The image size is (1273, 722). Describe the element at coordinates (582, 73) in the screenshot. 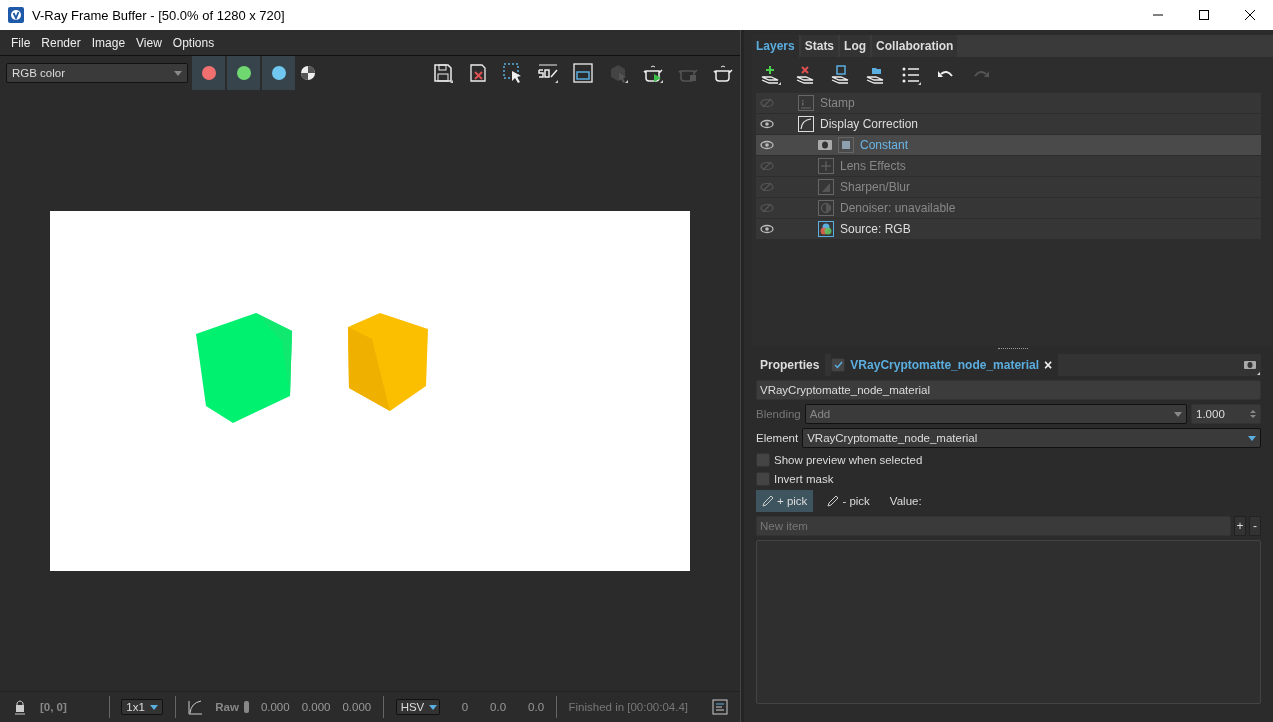

I see `frame-icon` at that location.